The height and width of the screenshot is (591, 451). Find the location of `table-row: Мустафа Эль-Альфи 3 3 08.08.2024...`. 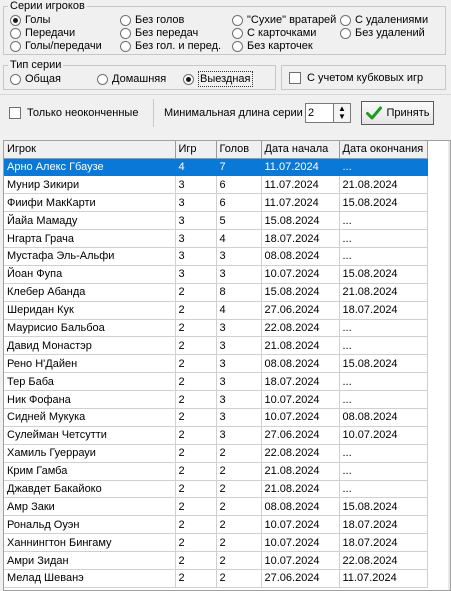

table-row: Мустафа Эль-Альфи 3 3 08.08.2024... is located at coordinates (216, 256).